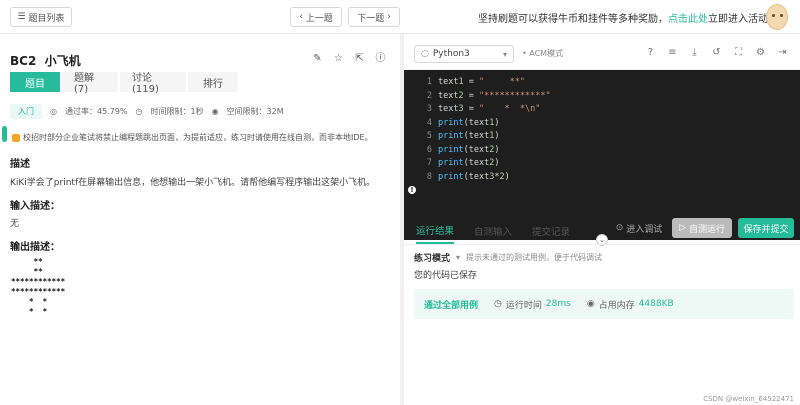  What do you see at coordinates (317, 58) in the screenshot?
I see `edit-icon: ✎` at bounding box center [317, 58].